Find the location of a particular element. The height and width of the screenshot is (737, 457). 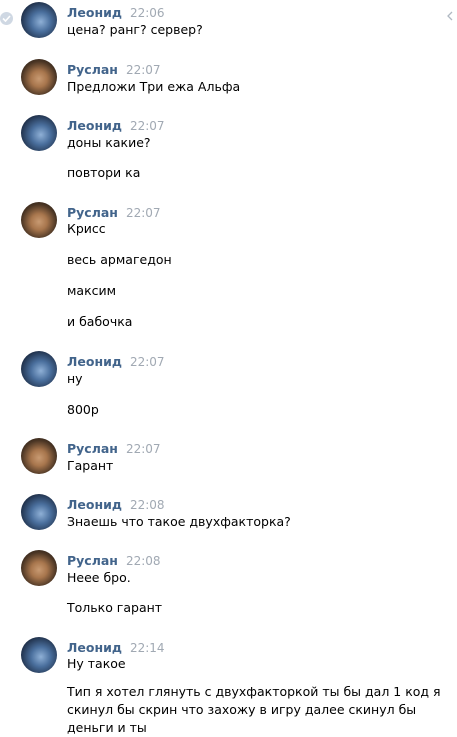

message-author: Руслан 22:08 is located at coordinates (114, 560).